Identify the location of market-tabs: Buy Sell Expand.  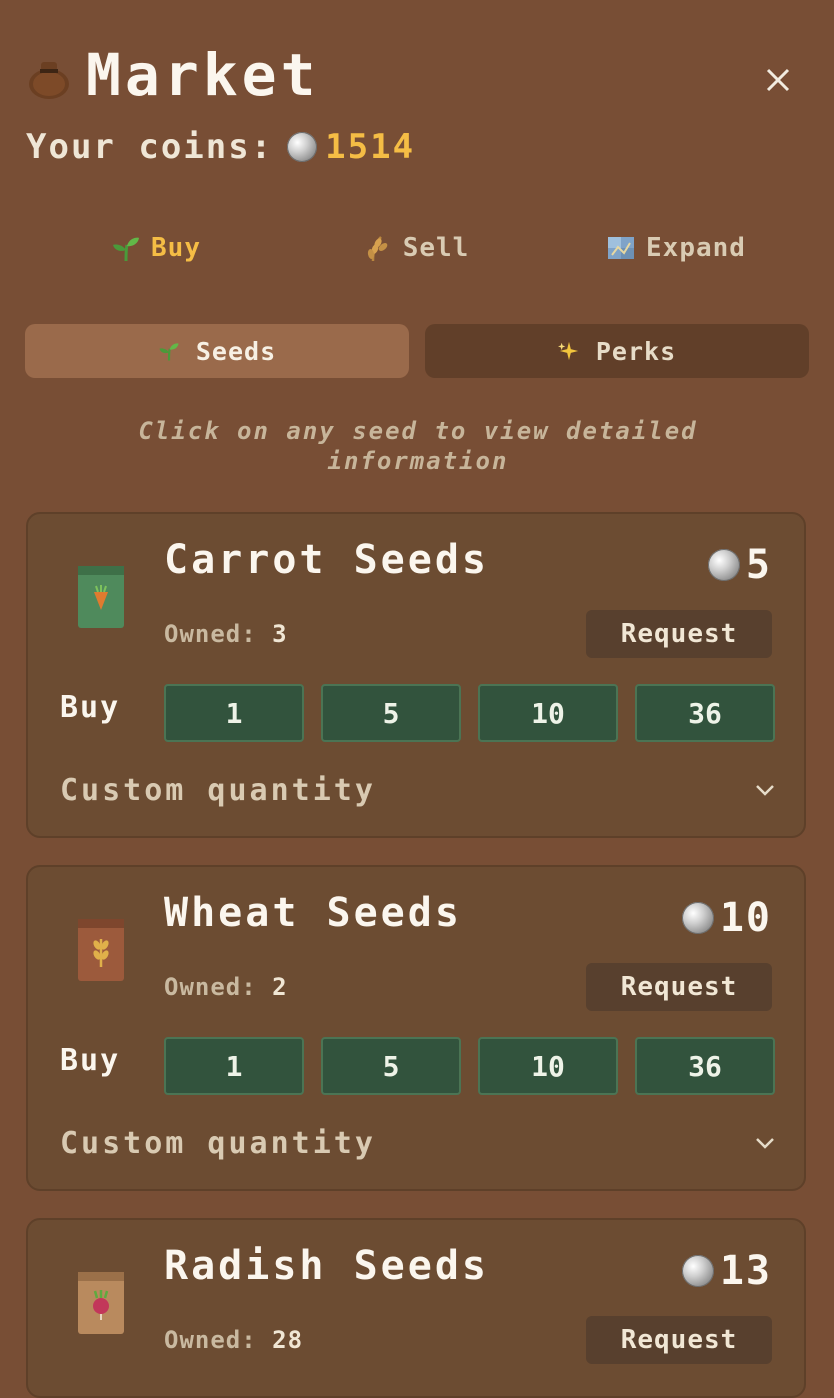
(416, 248).